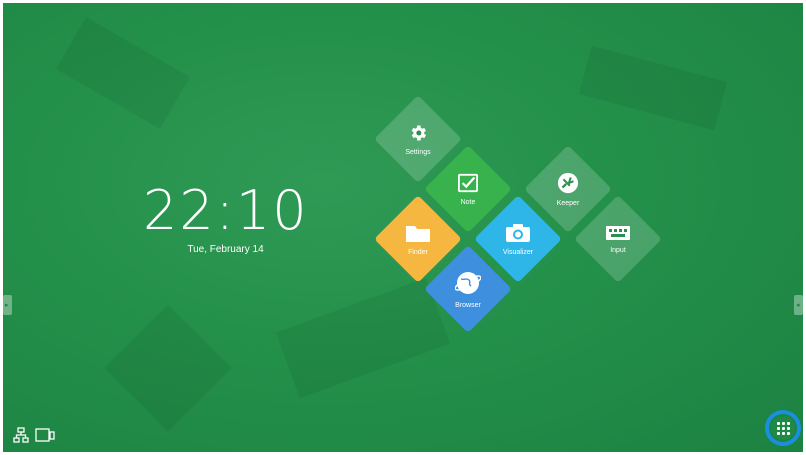 Image resolution: width=806 pixels, height=455 pixels. I want to click on chevron-right-icon: ▸, so click(7, 305).